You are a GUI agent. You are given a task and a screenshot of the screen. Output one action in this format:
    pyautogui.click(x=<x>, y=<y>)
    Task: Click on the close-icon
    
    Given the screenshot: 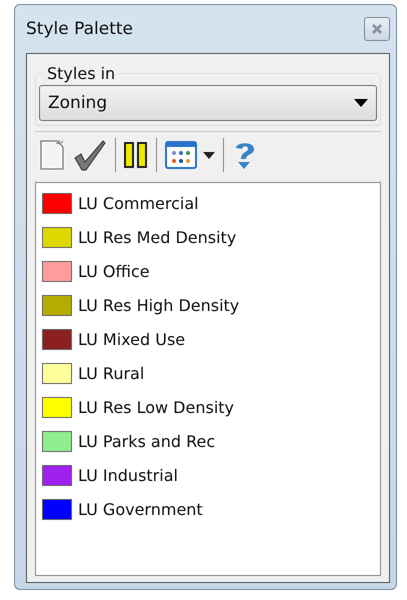 What is the action you would take?
    pyautogui.click(x=377, y=29)
    